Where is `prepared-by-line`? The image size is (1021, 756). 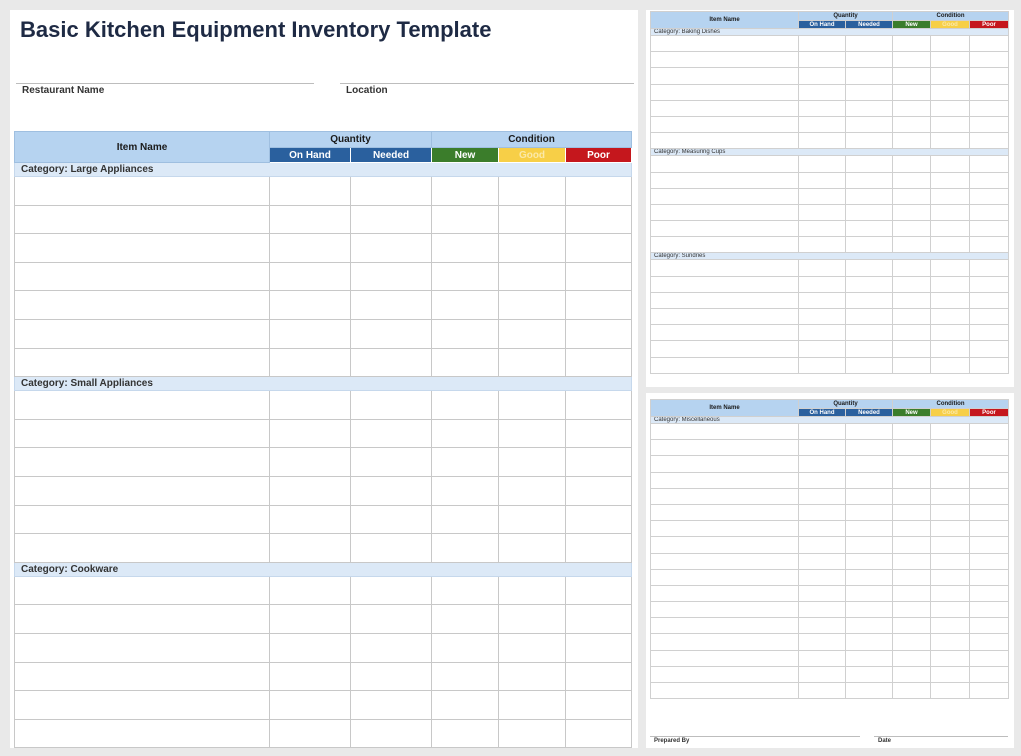 prepared-by-line is located at coordinates (755, 736).